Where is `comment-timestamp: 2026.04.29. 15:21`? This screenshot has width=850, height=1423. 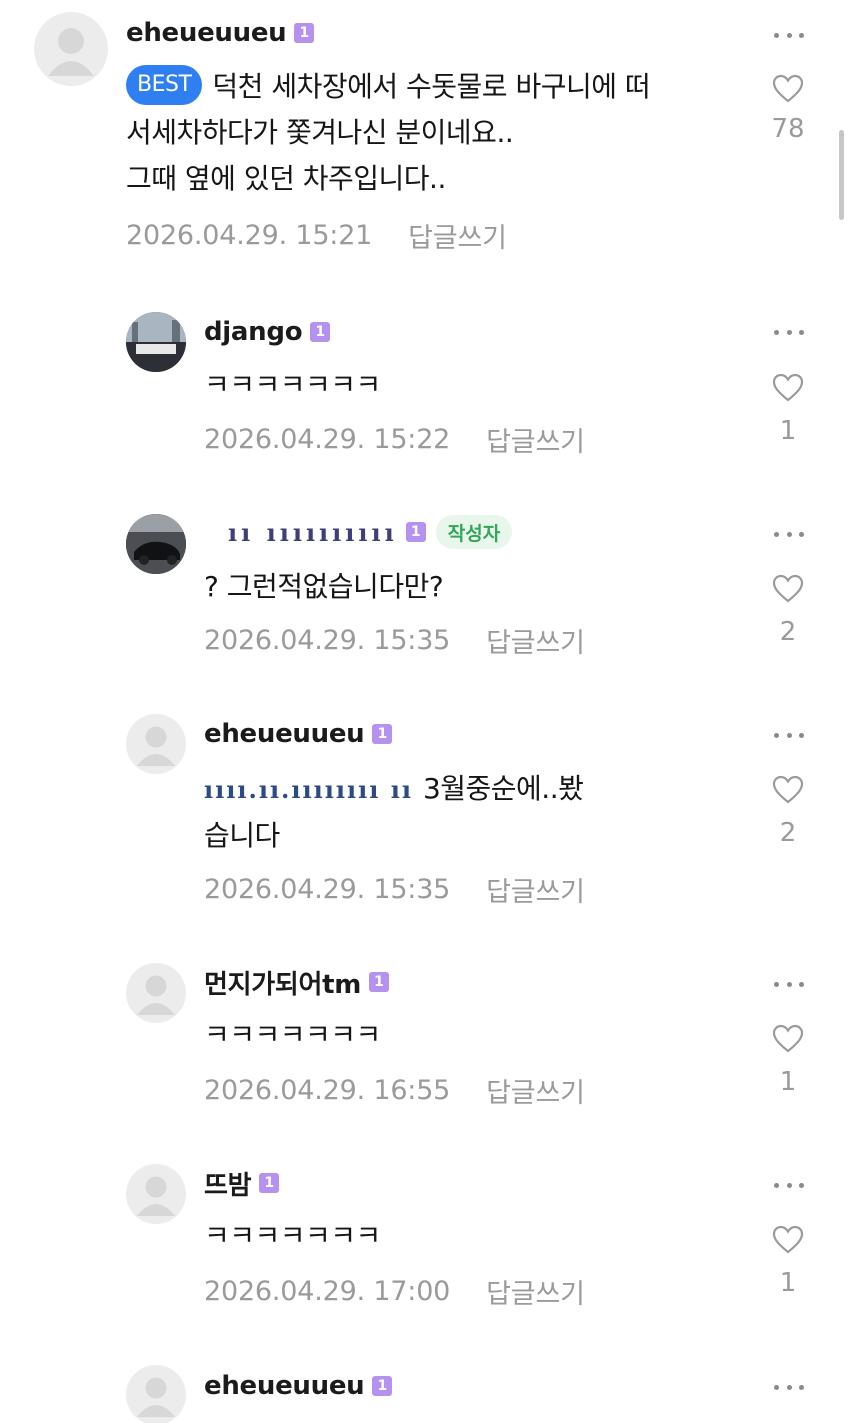
comment-timestamp: 2026.04.29. 15:21 is located at coordinates (249, 235).